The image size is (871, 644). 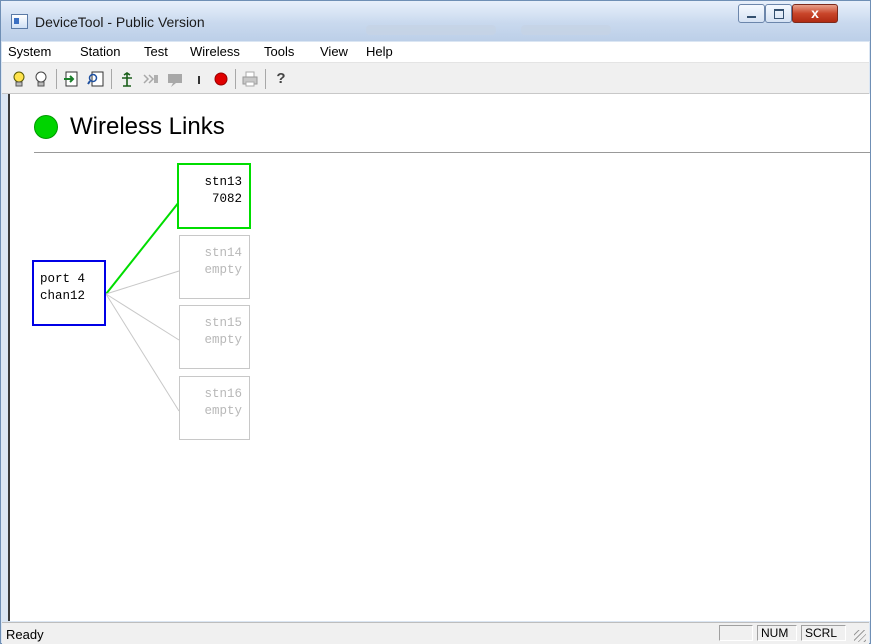 What do you see at coordinates (25, 634) in the screenshot?
I see `status-text: Ready` at bounding box center [25, 634].